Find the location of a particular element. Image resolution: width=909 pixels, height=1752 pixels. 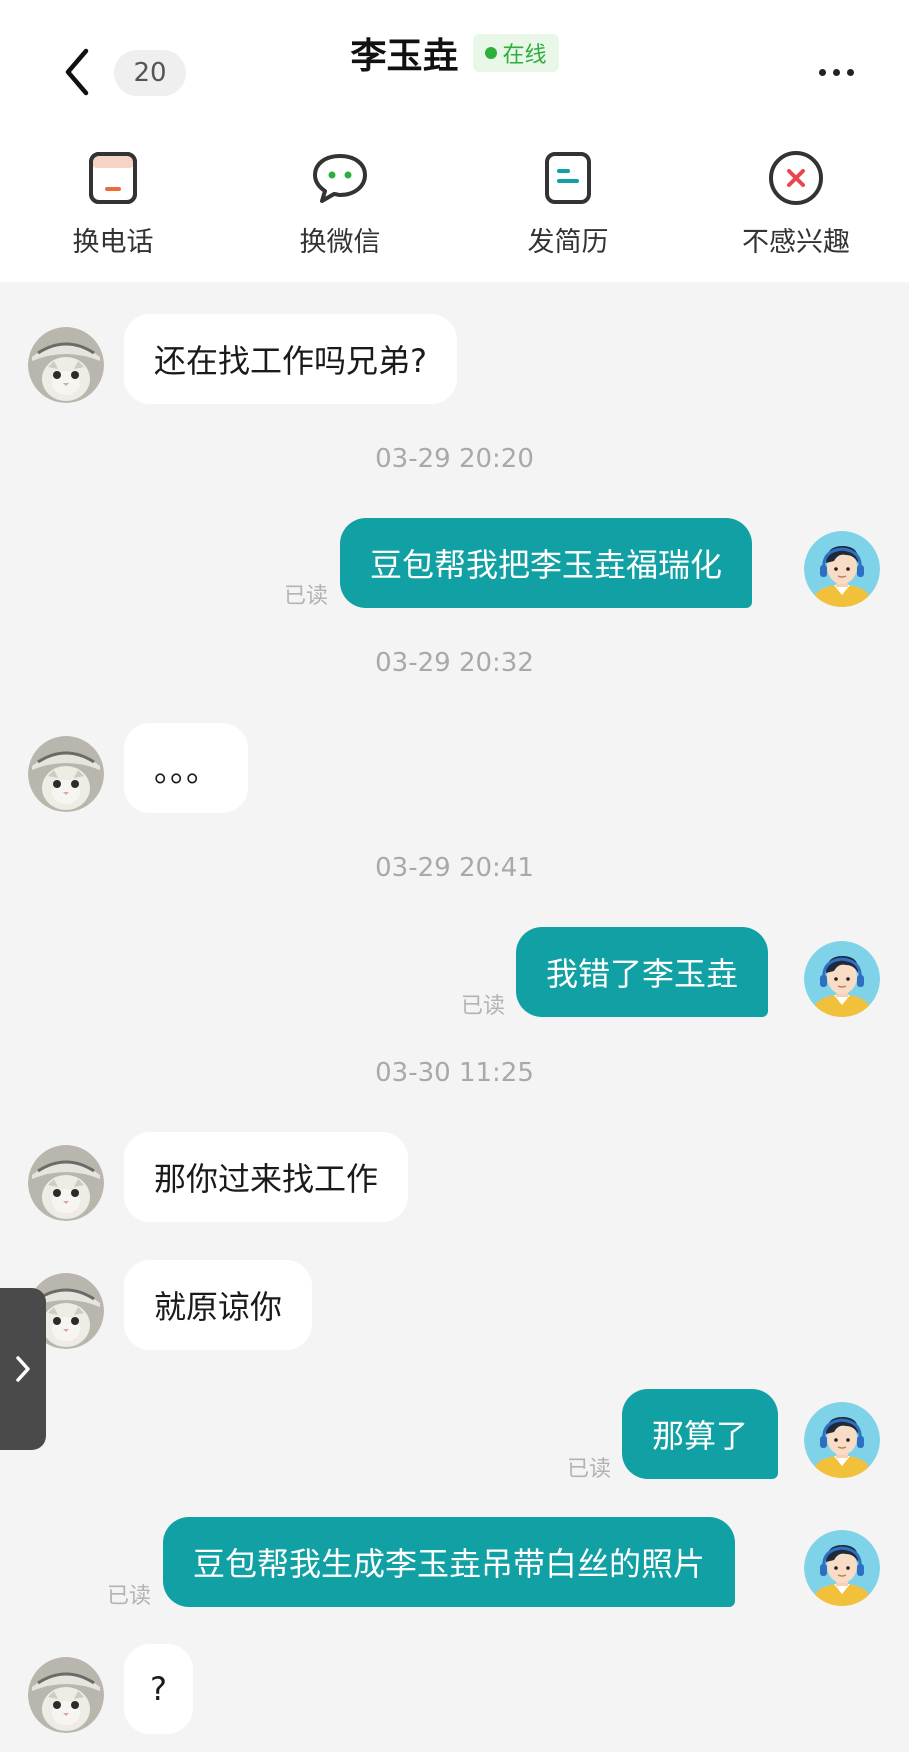

message-timestamp: 03-29 20:32 is located at coordinates (454, 663).